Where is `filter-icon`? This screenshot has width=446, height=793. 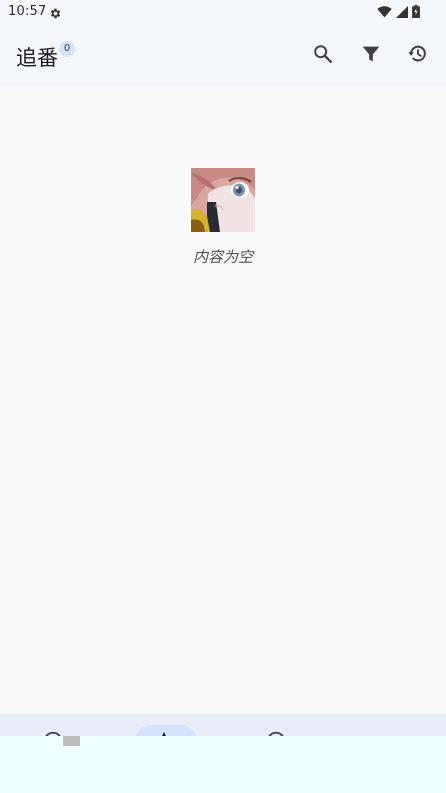 filter-icon is located at coordinates (371, 54).